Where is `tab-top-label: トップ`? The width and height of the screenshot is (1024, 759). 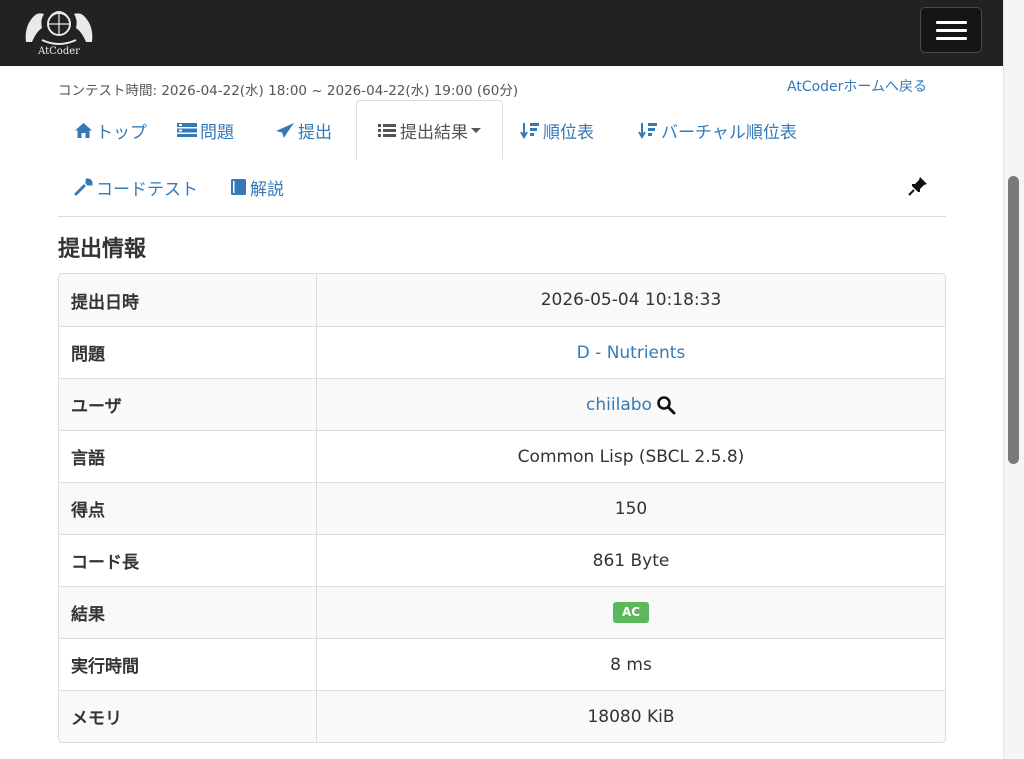
tab-top-label: トップ is located at coordinates (121, 132).